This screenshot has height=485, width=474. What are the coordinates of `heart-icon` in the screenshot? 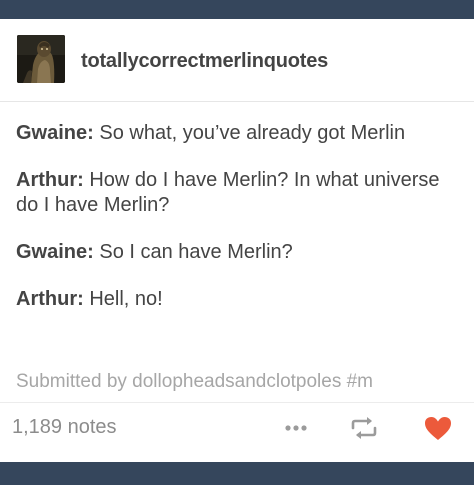 It's located at (438, 428).